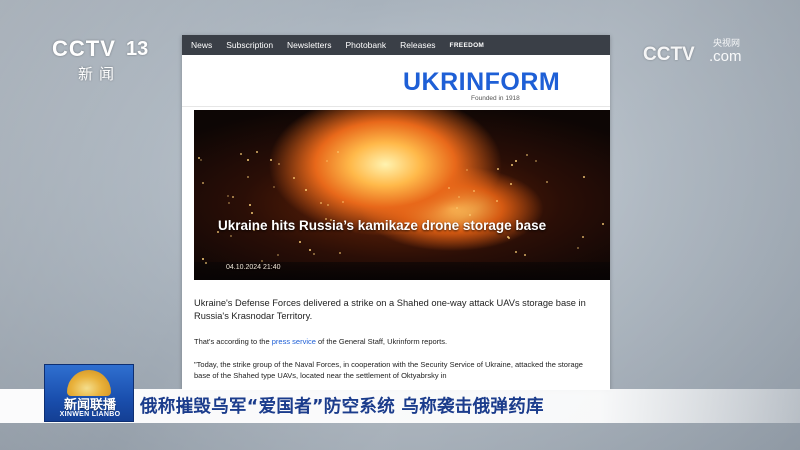 The height and width of the screenshot is (450, 800). What do you see at coordinates (233, 341) in the screenshot?
I see `p2-text-before: That's according to the` at bounding box center [233, 341].